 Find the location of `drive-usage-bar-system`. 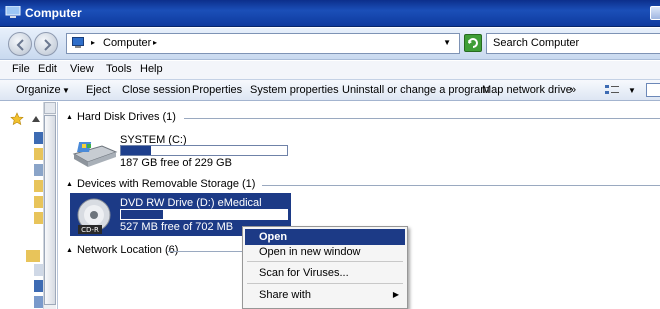

drive-usage-bar-system is located at coordinates (204, 150).